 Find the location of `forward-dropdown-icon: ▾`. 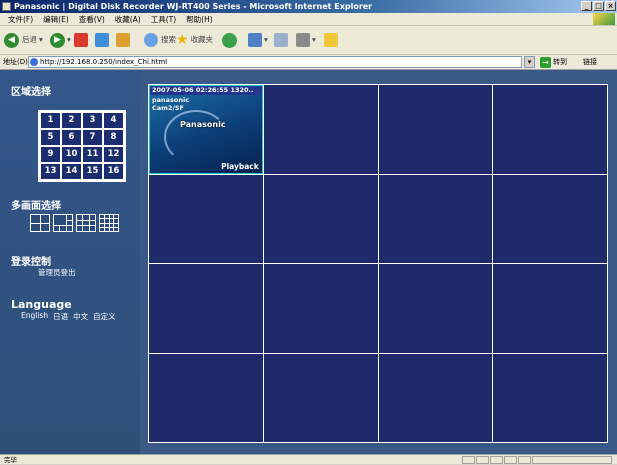

forward-dropdown-icon: ▾ is located at coordinates (69, 40).